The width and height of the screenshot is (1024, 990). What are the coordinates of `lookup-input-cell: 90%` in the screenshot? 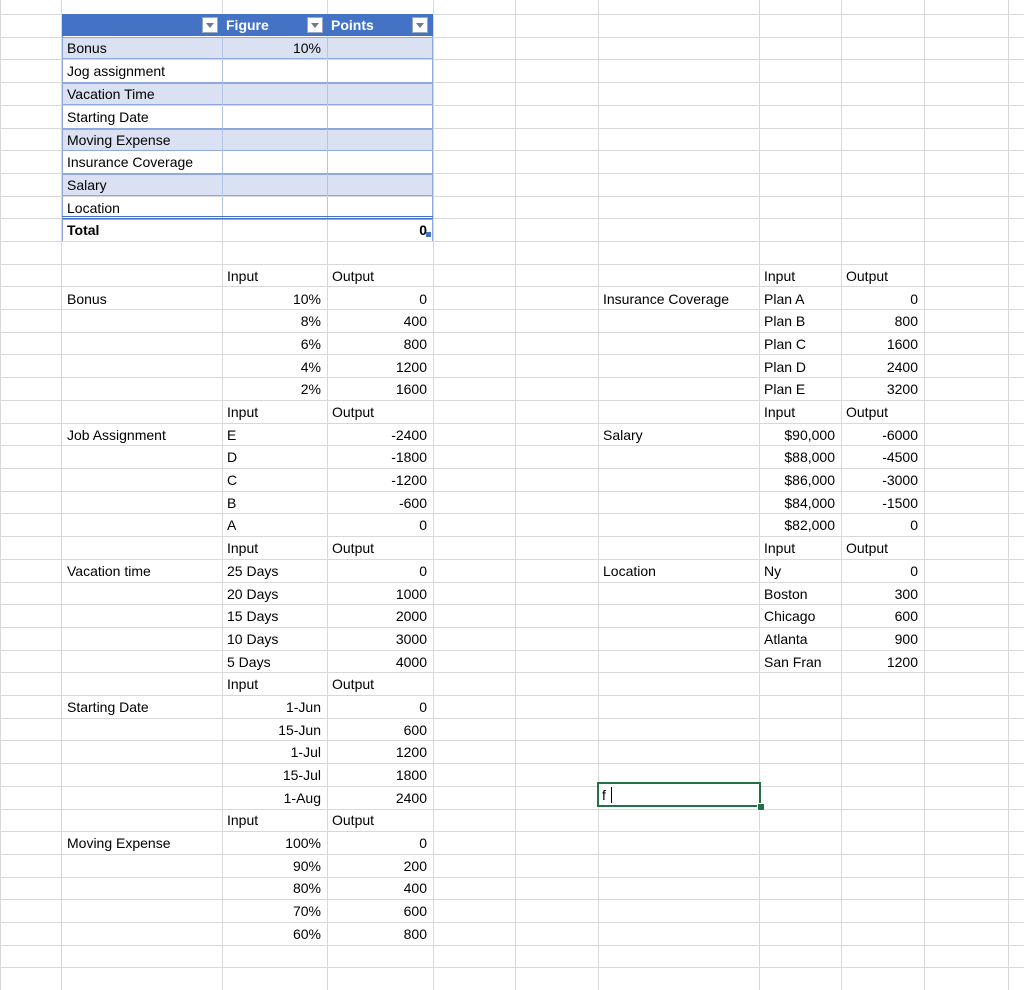 It's located at (274, 866).